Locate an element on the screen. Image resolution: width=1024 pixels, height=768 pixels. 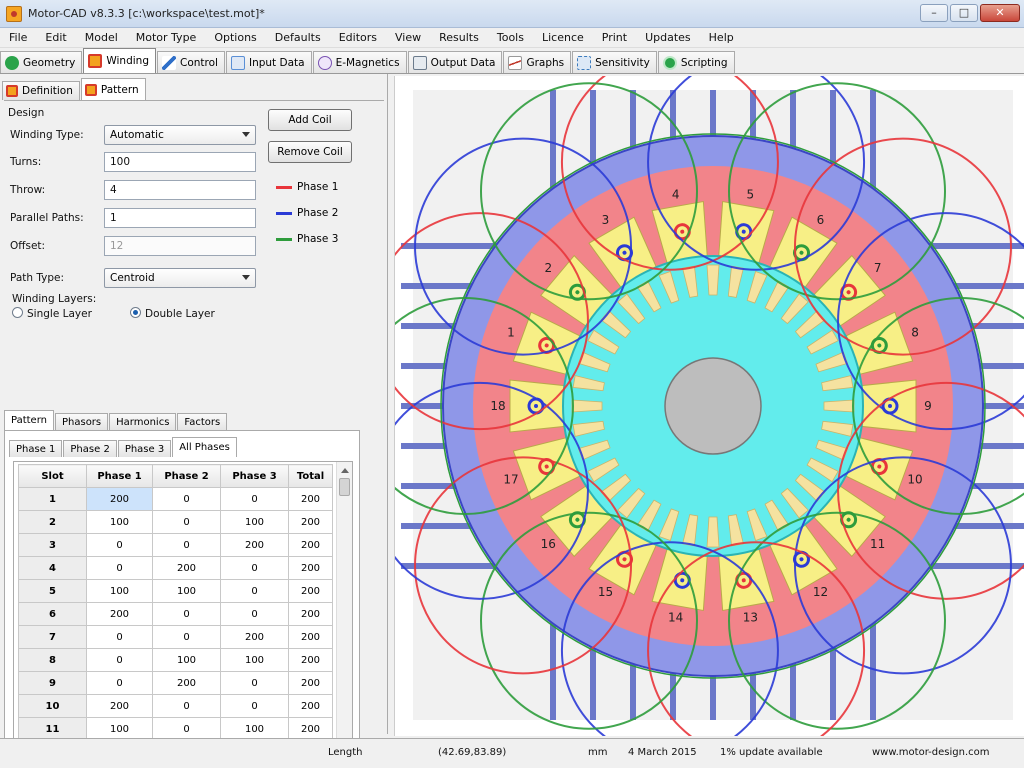
slot-cell: 10 is located at coordinates (52, 706).